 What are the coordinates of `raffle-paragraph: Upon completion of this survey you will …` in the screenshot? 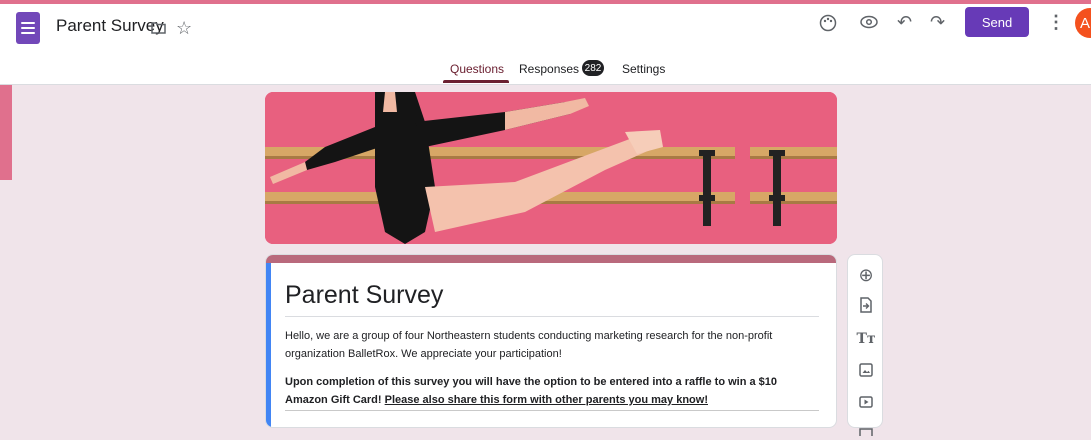 It's located at (552, 391).